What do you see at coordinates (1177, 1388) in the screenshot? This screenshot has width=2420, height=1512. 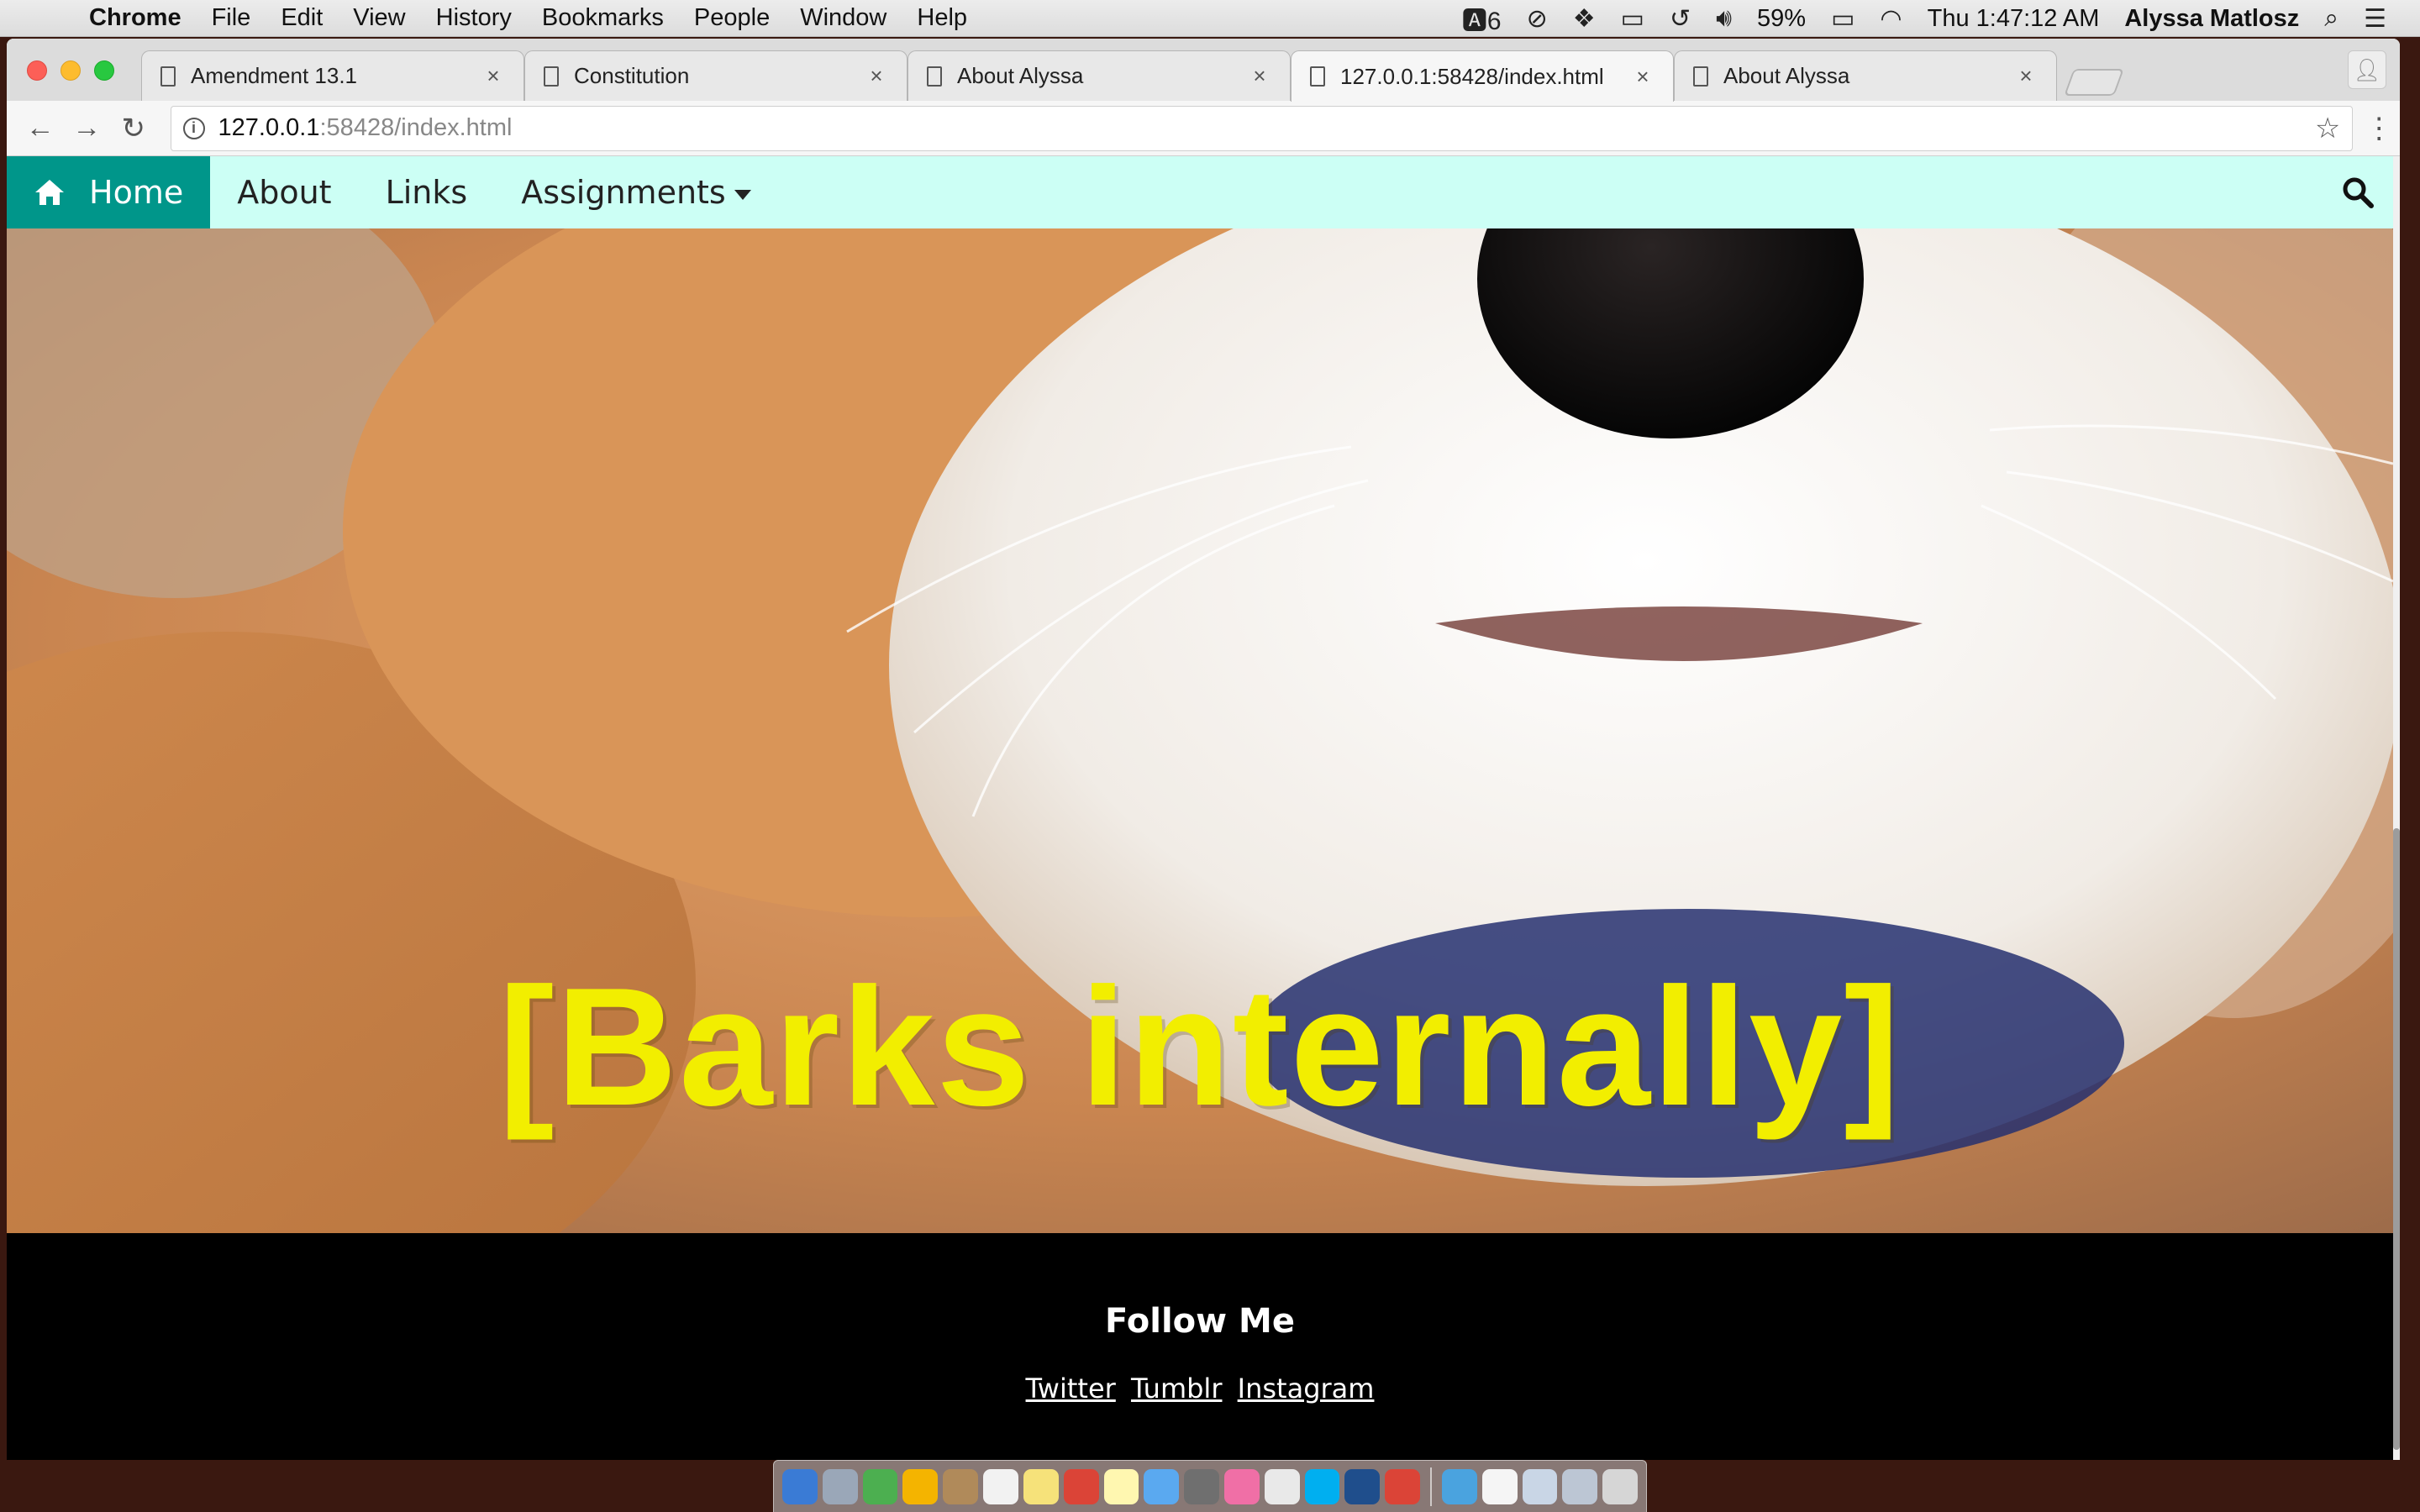 I see `tumblr-link: Tumblr` at bounding box center [1177, 1388].